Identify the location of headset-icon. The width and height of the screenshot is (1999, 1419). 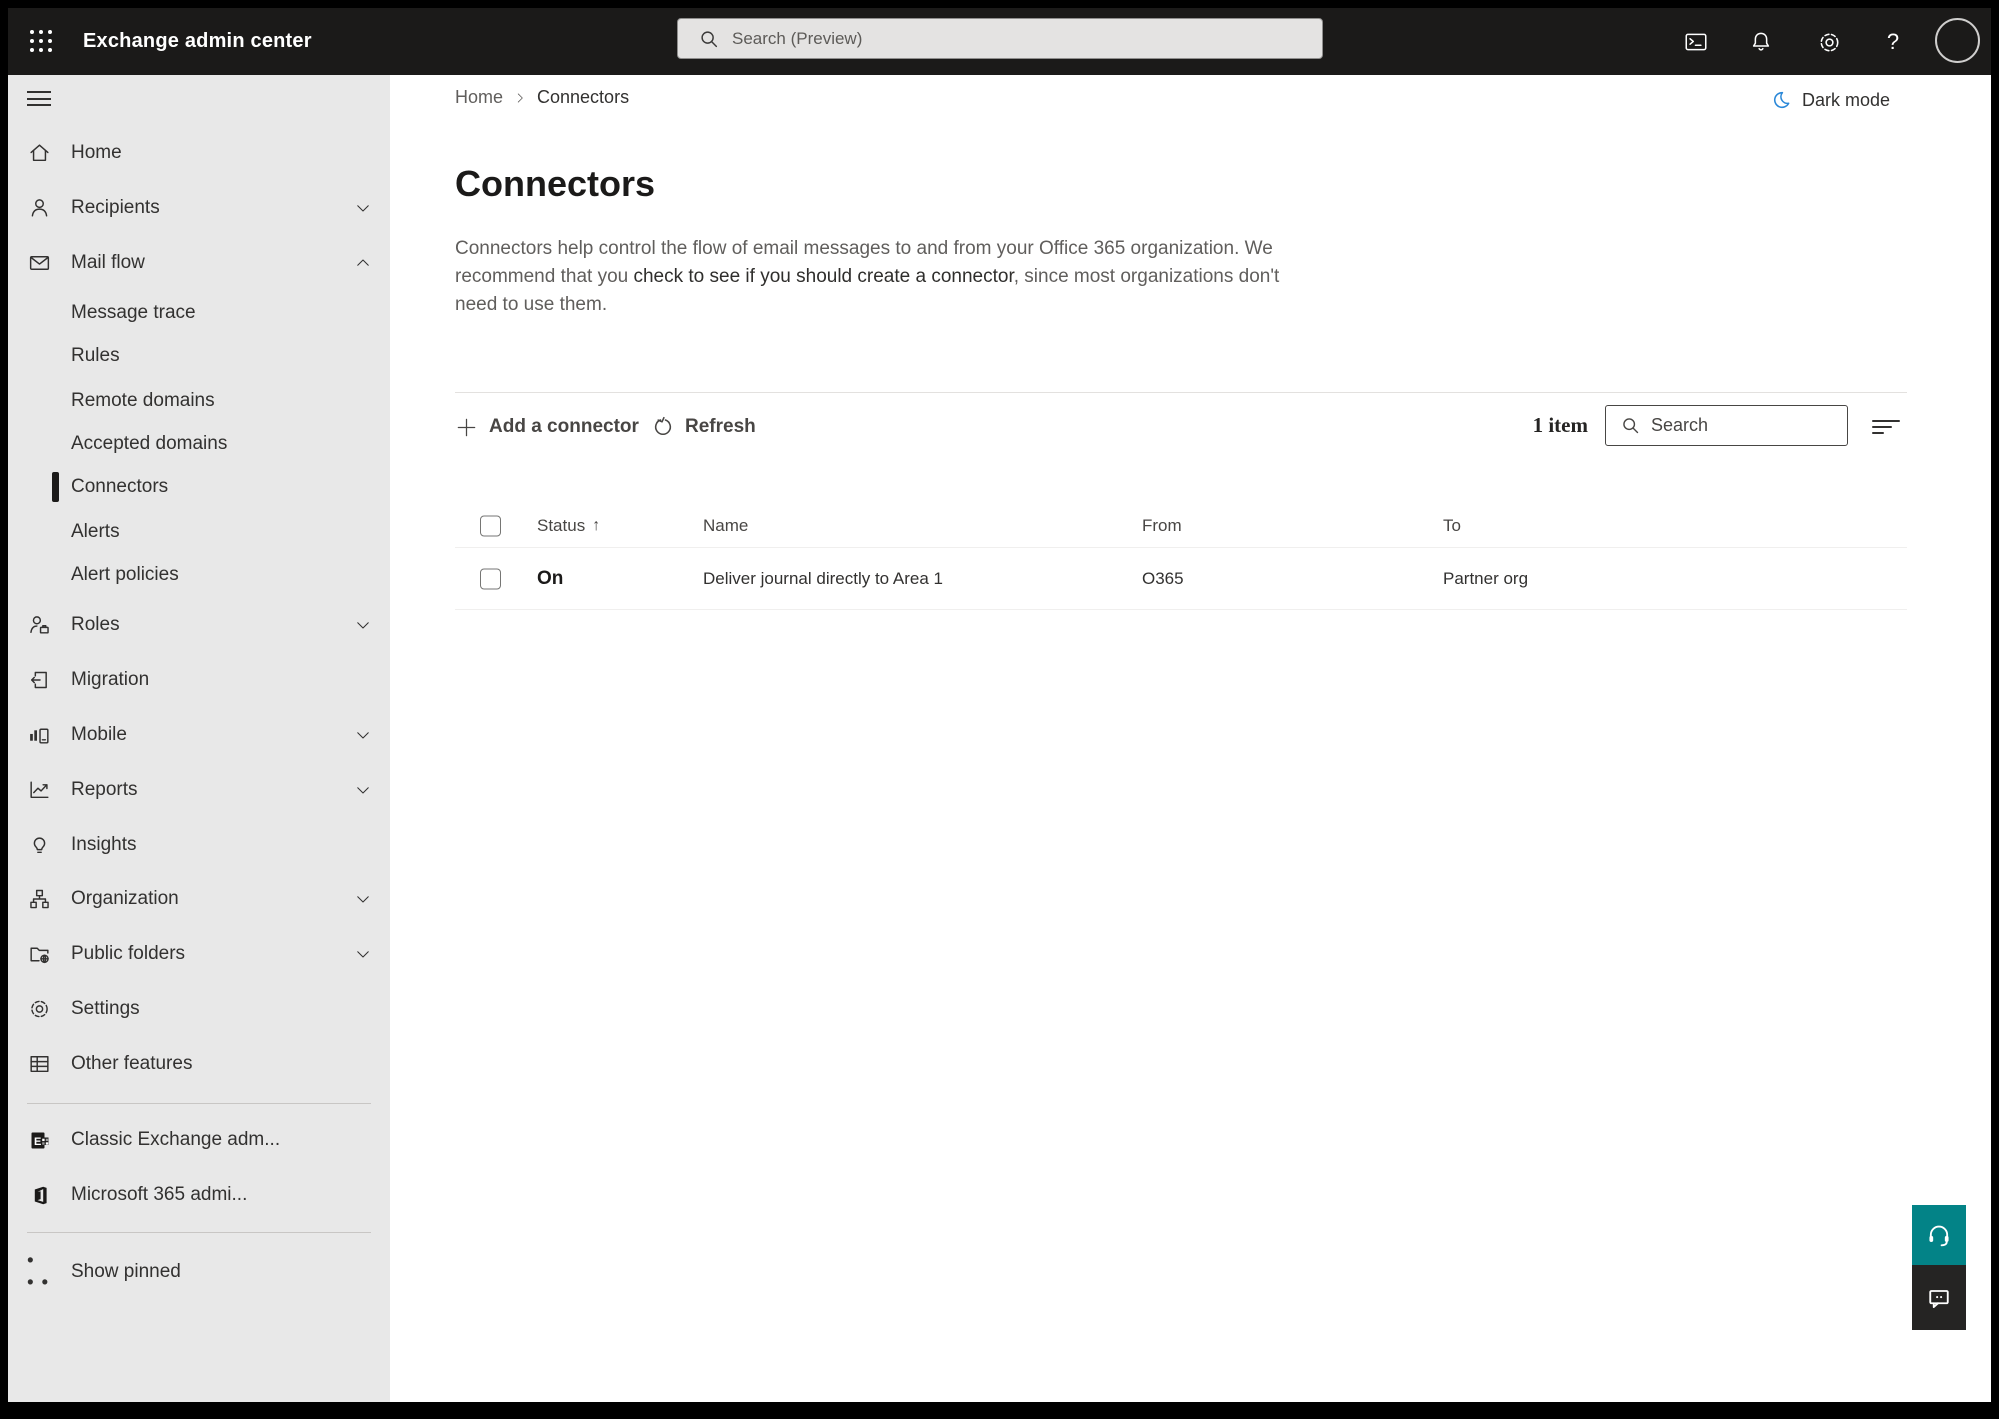
(1939, 1236).